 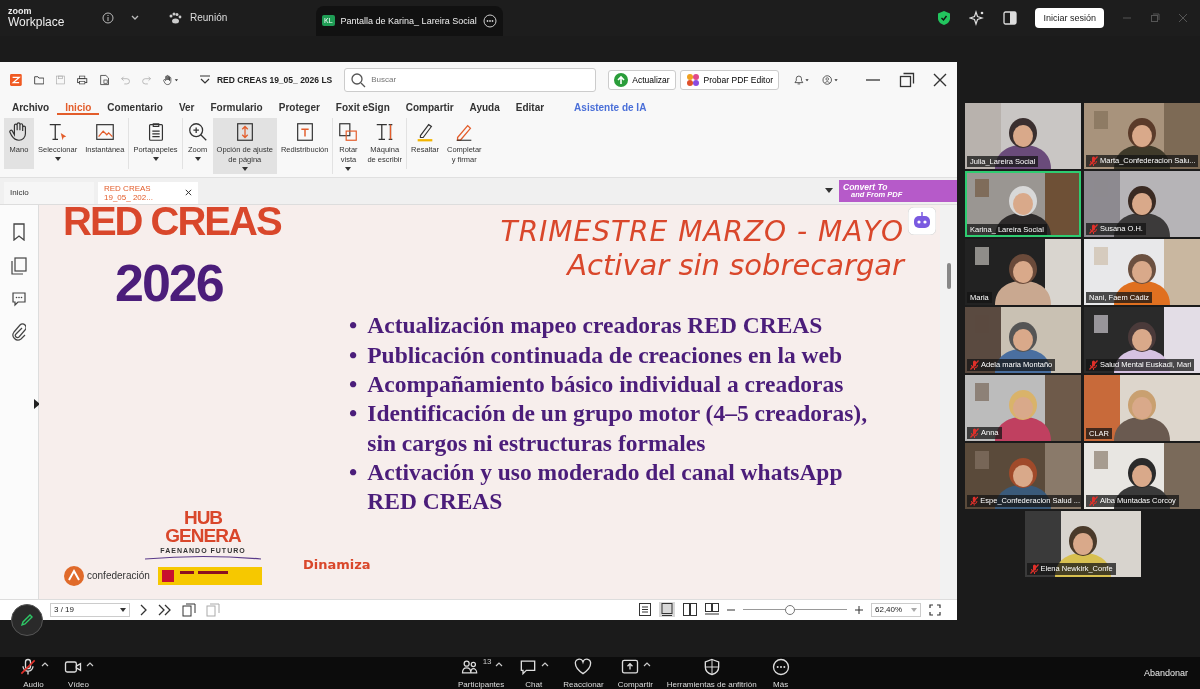 What do you see at coordinates (135, 108) in the screenshot?
I see `menu-tab: Comentario` at bounding box center [135, 108].